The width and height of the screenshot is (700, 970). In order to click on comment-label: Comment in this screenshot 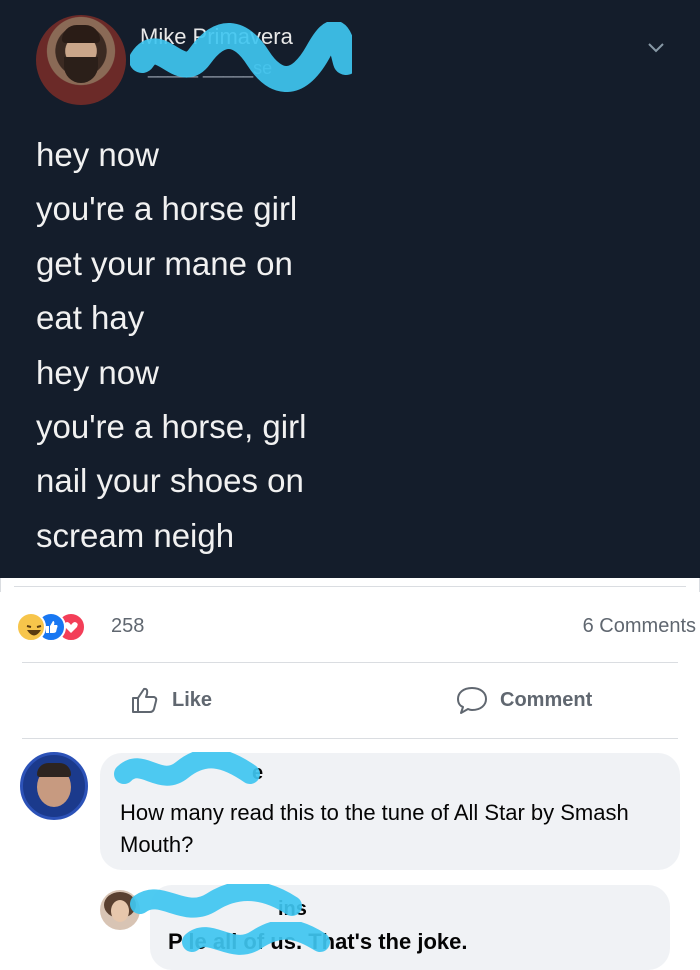, I will do `click(546, 699)`.